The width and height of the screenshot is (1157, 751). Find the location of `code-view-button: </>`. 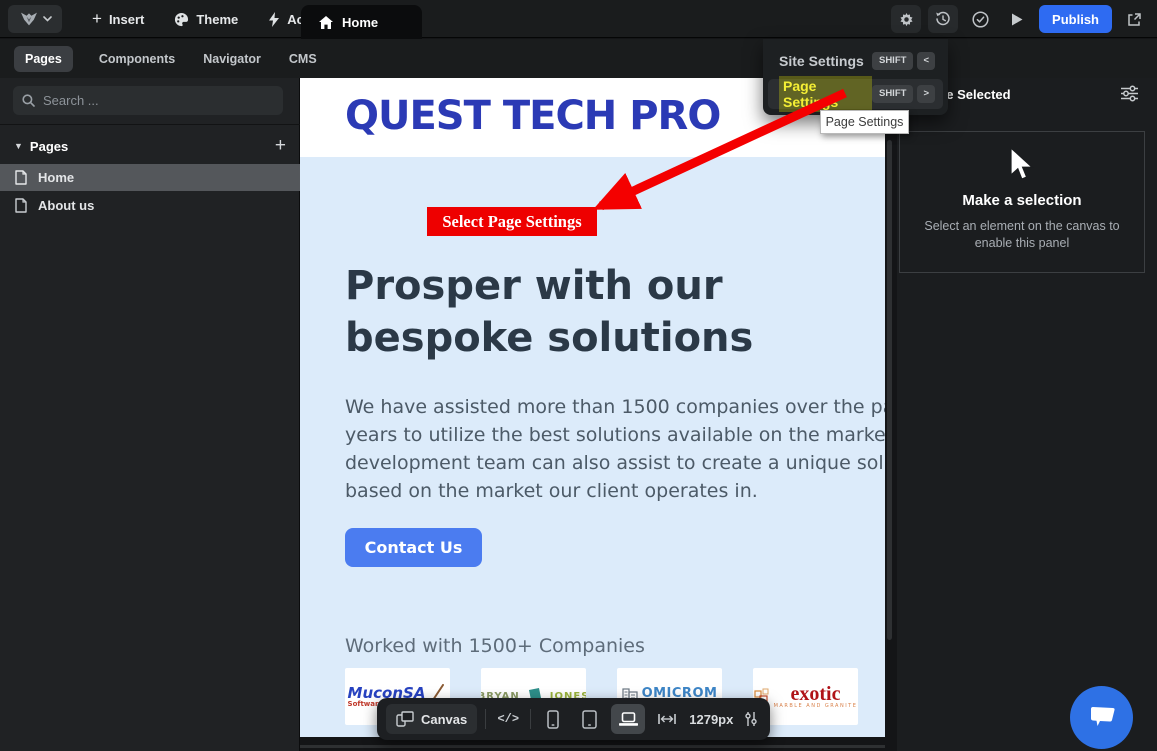

code-view-button: </> is located at coordinates (508, 719).